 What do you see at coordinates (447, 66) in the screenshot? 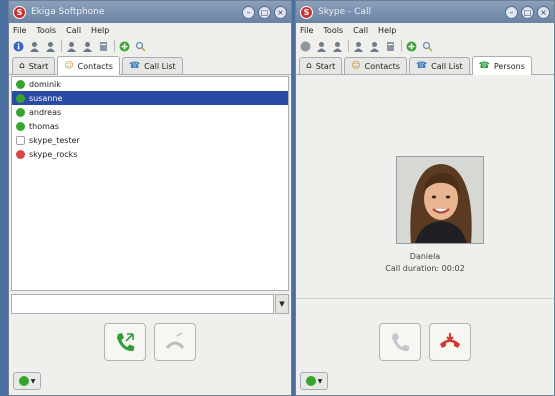
I see `tab-label: Call List` at bounding box center [447, 66].